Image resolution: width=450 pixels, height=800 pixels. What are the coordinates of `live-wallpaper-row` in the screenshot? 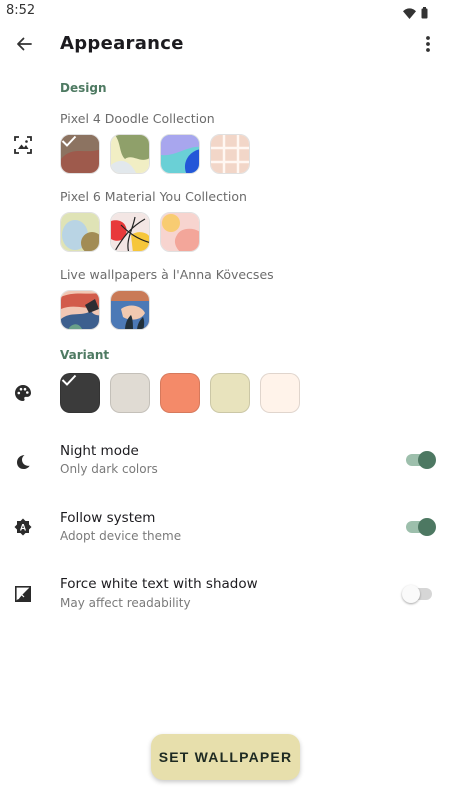 It's located at (105, 310).